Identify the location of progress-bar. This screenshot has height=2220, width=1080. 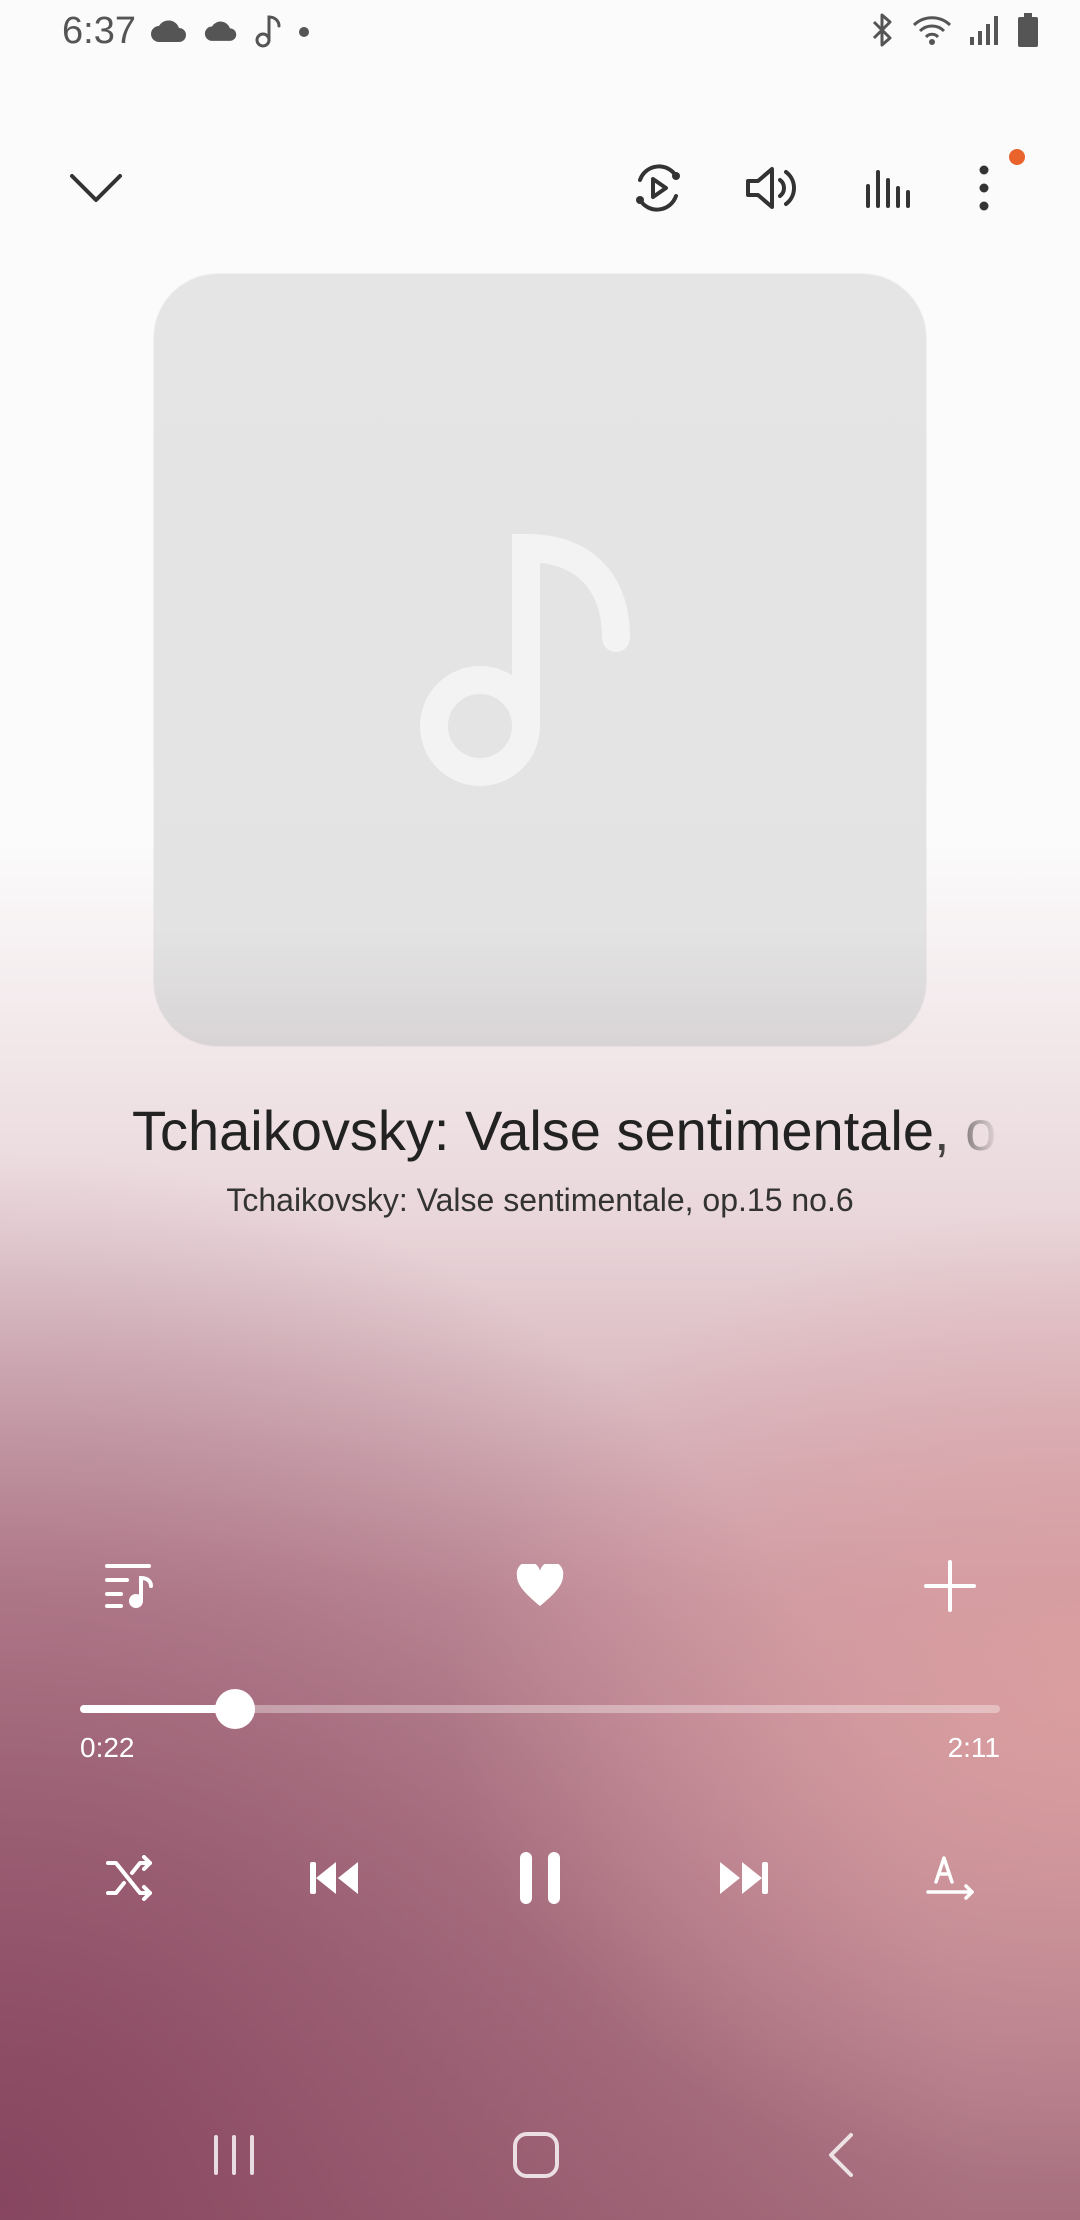
(540, 1709).